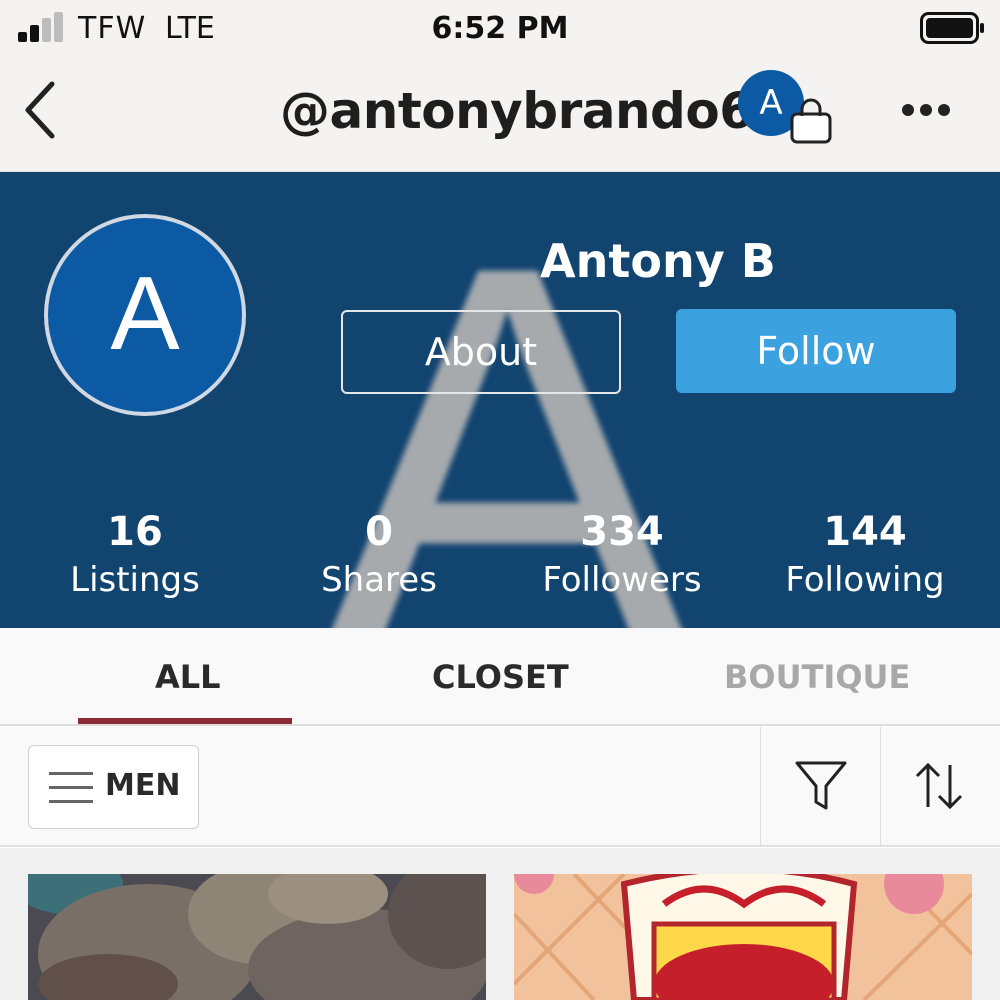  Describe the element at coordinates (817, 677) in the screenshot. I see `tab-boutique: BOUTIQUE` at that location.